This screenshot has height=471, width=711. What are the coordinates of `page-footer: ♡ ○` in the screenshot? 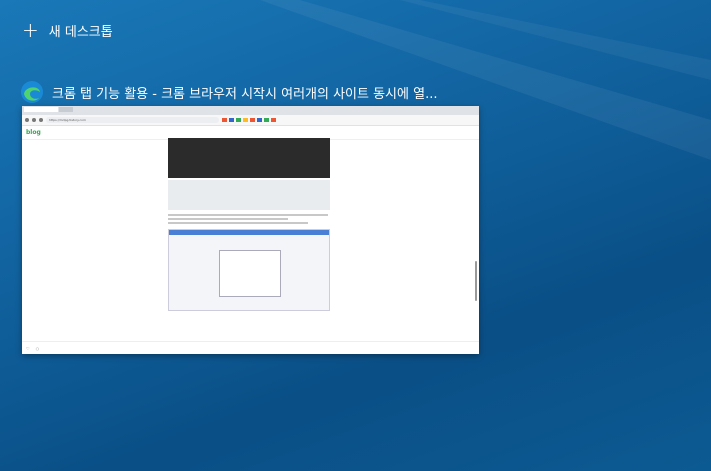 It's located at (250, 347).